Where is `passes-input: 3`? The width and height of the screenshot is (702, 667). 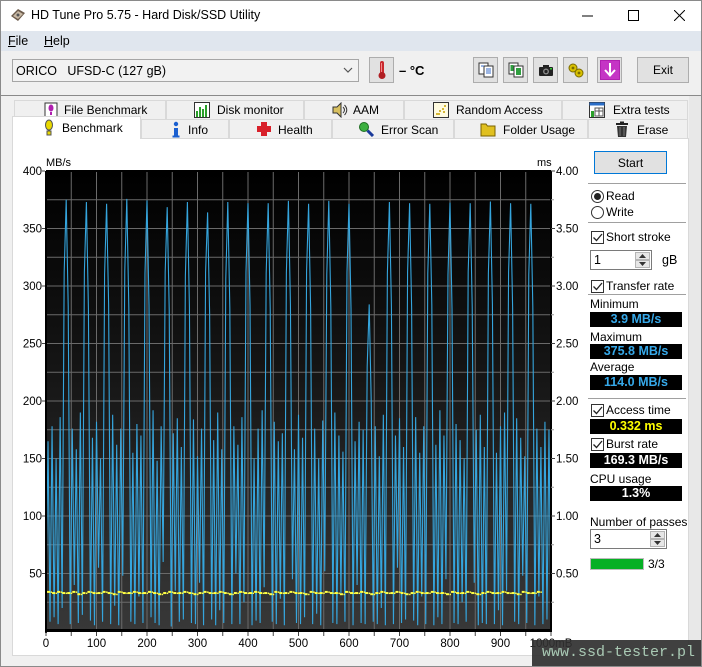 passes-input: 3 is located at coordinates (628, 539).